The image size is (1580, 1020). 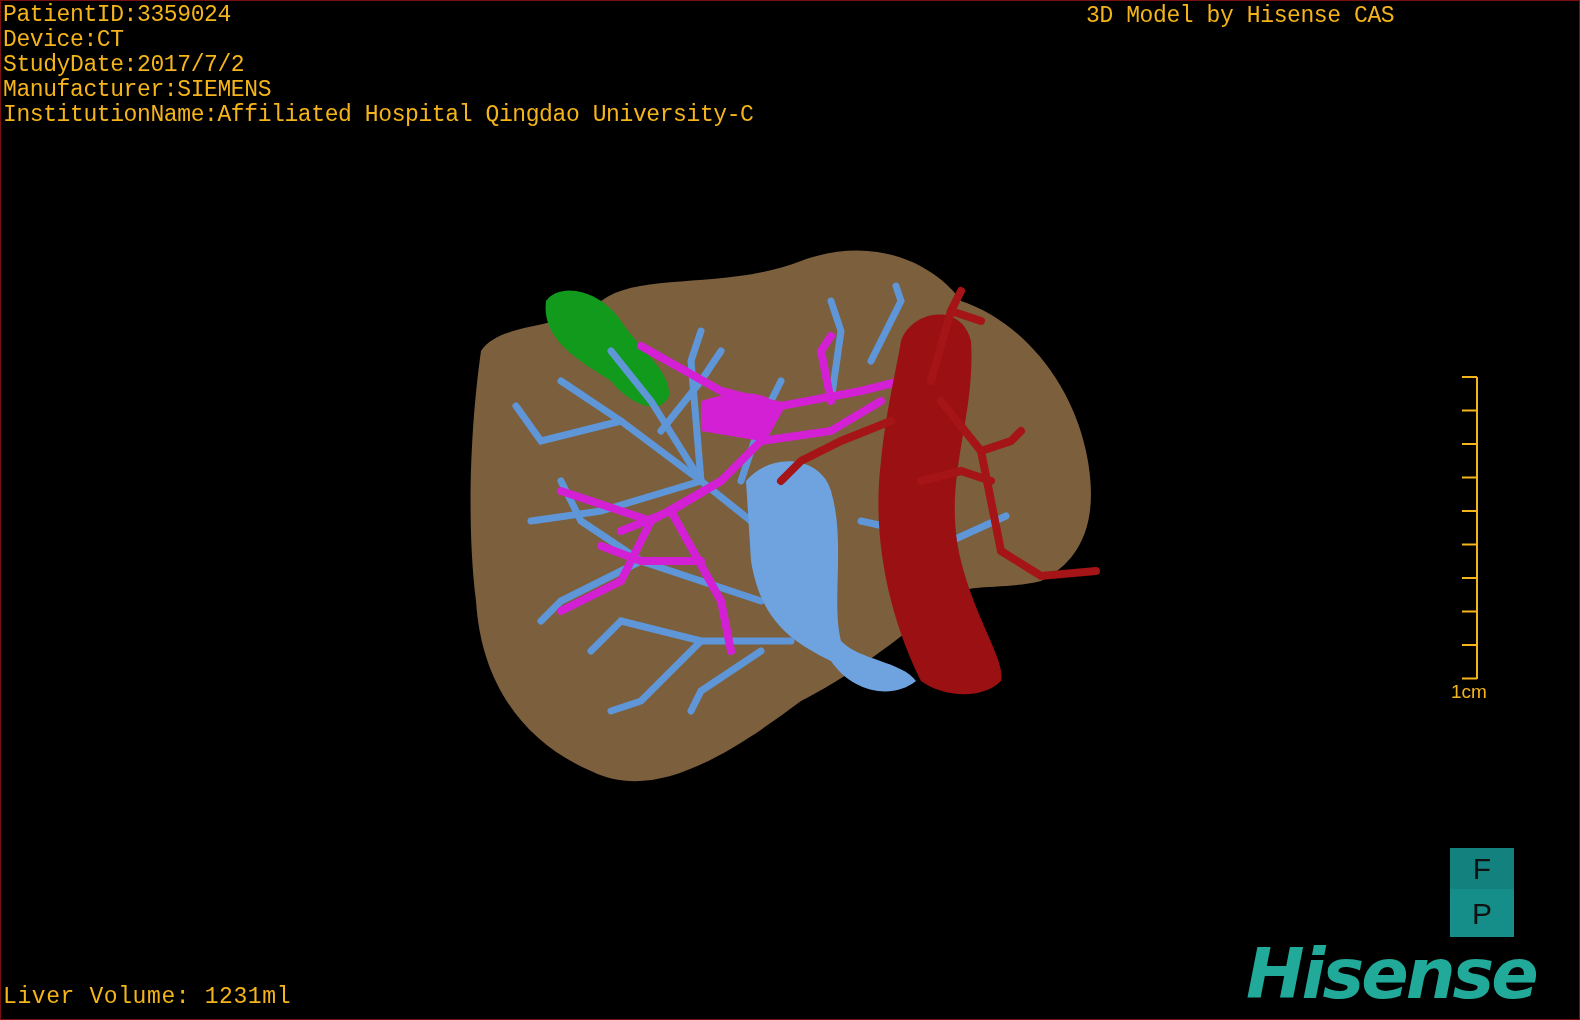 What do you see at coordinates (64, 40) in the screenshot?
I see `patient-info-text: Device:CT` at bounding box center [64, 40].